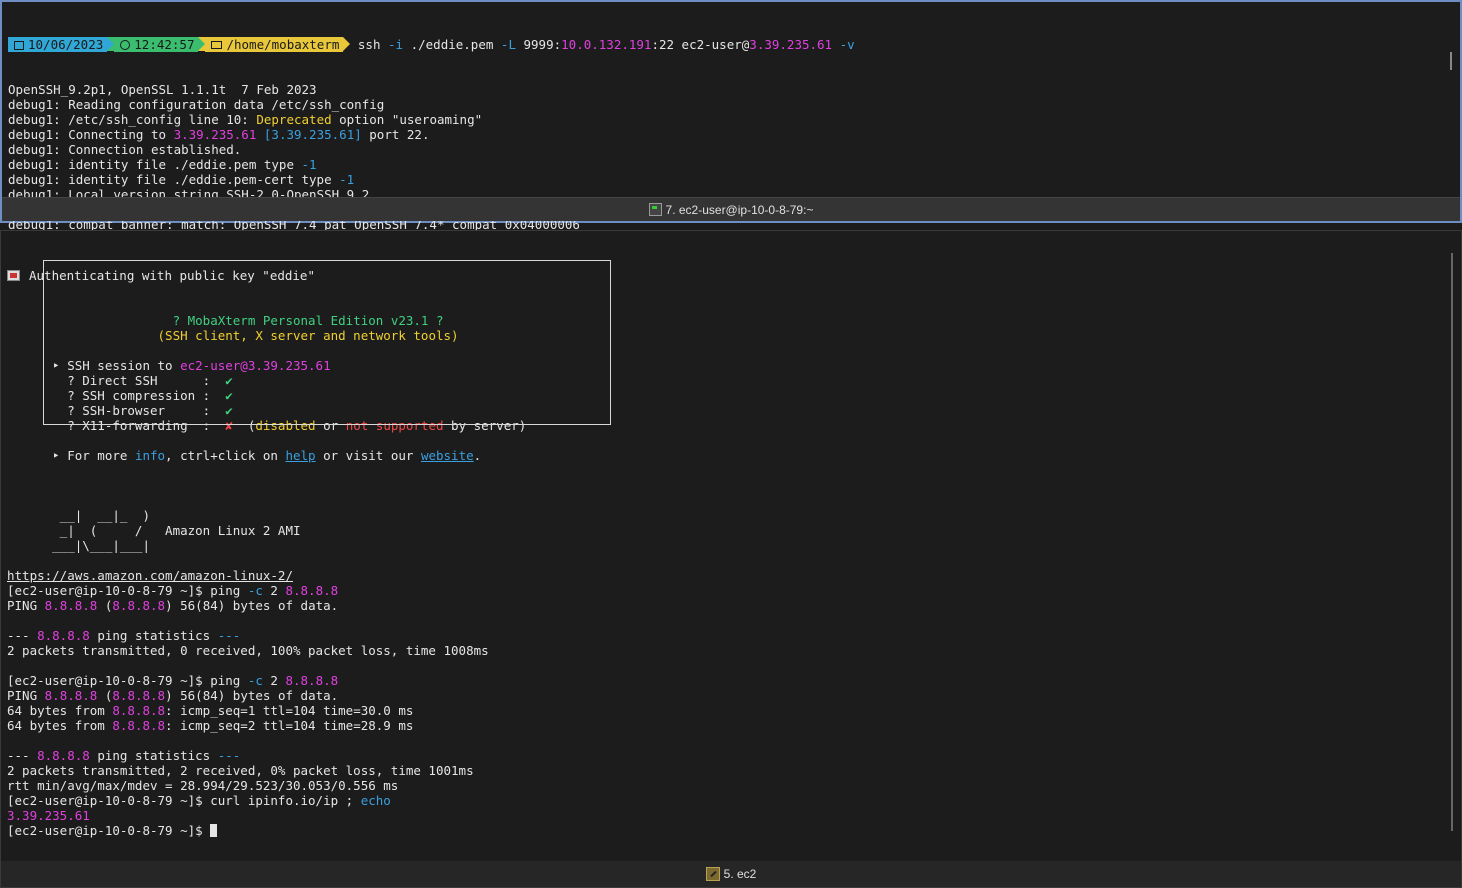  Describe the element at coordinates (308, 320) in the screenshot. I see `terminal-text: ? MobaXterm Personal Edition v23.1 ?` at that location.